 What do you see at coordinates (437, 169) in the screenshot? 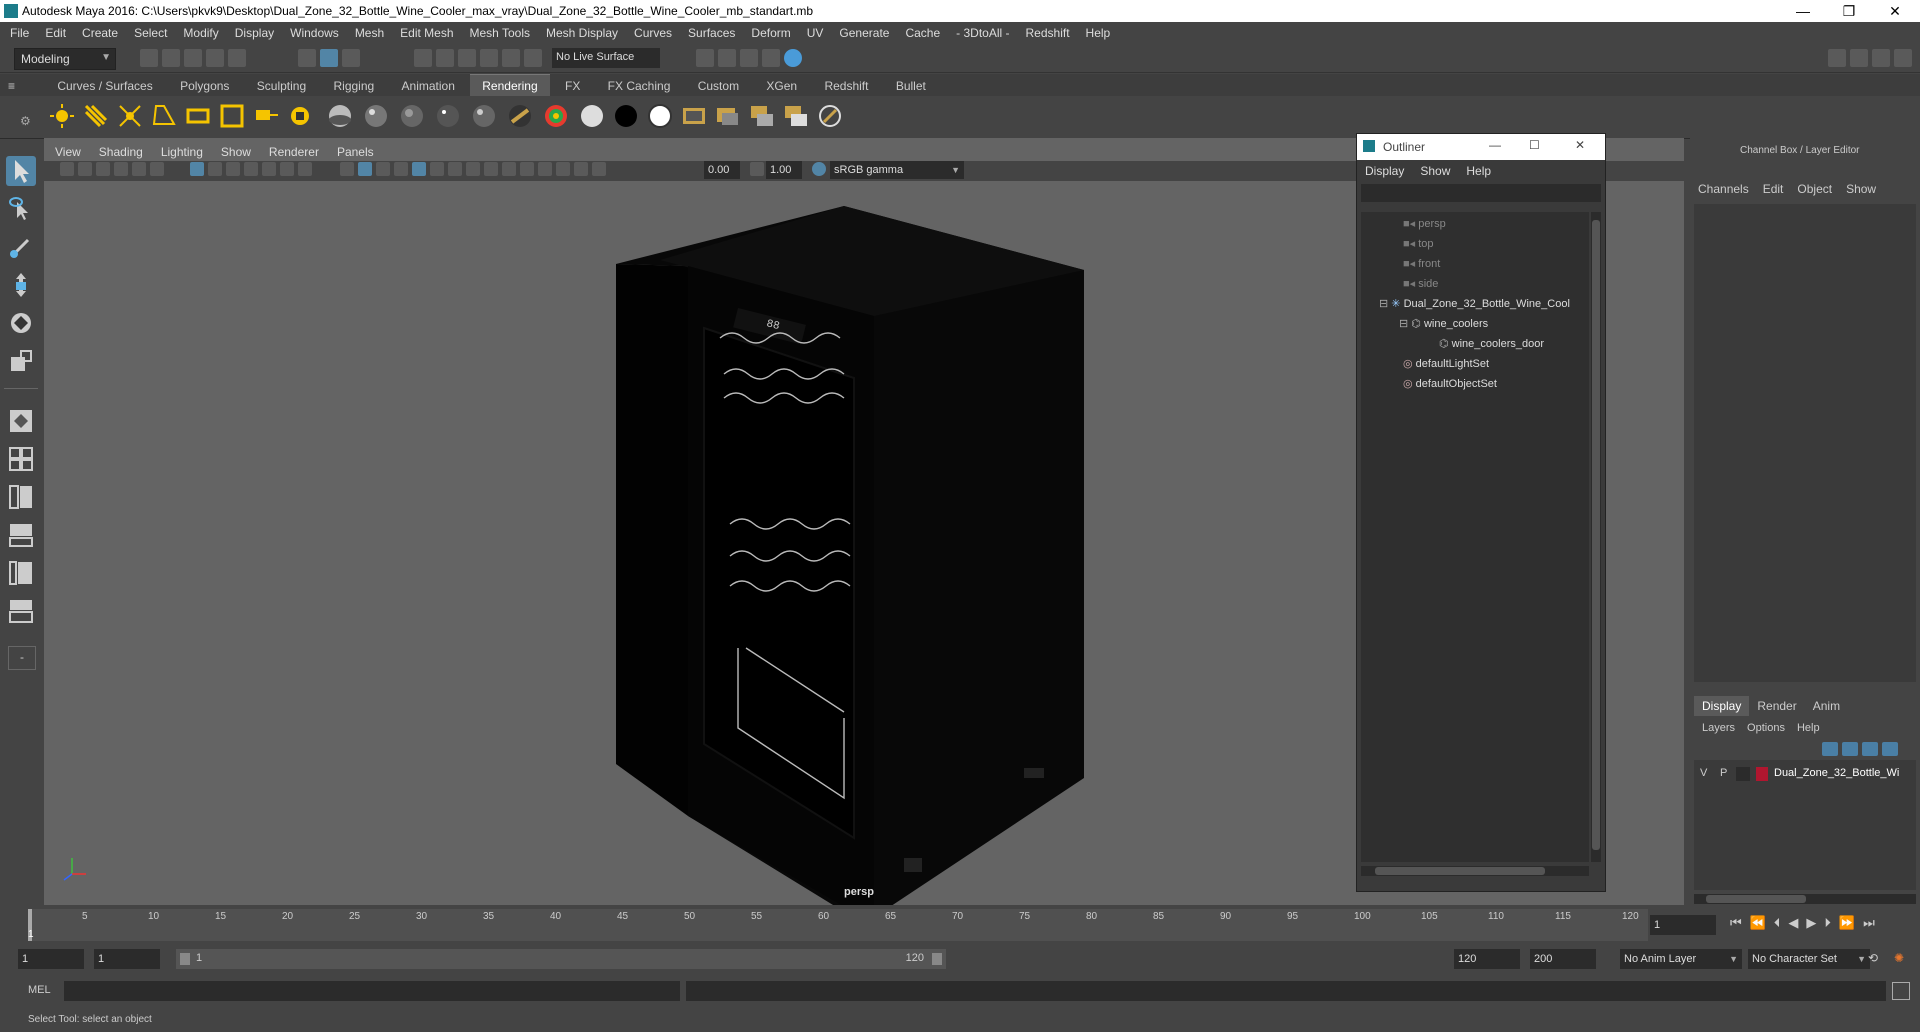
I see `lights-icon` at bounding box center [437, 169].